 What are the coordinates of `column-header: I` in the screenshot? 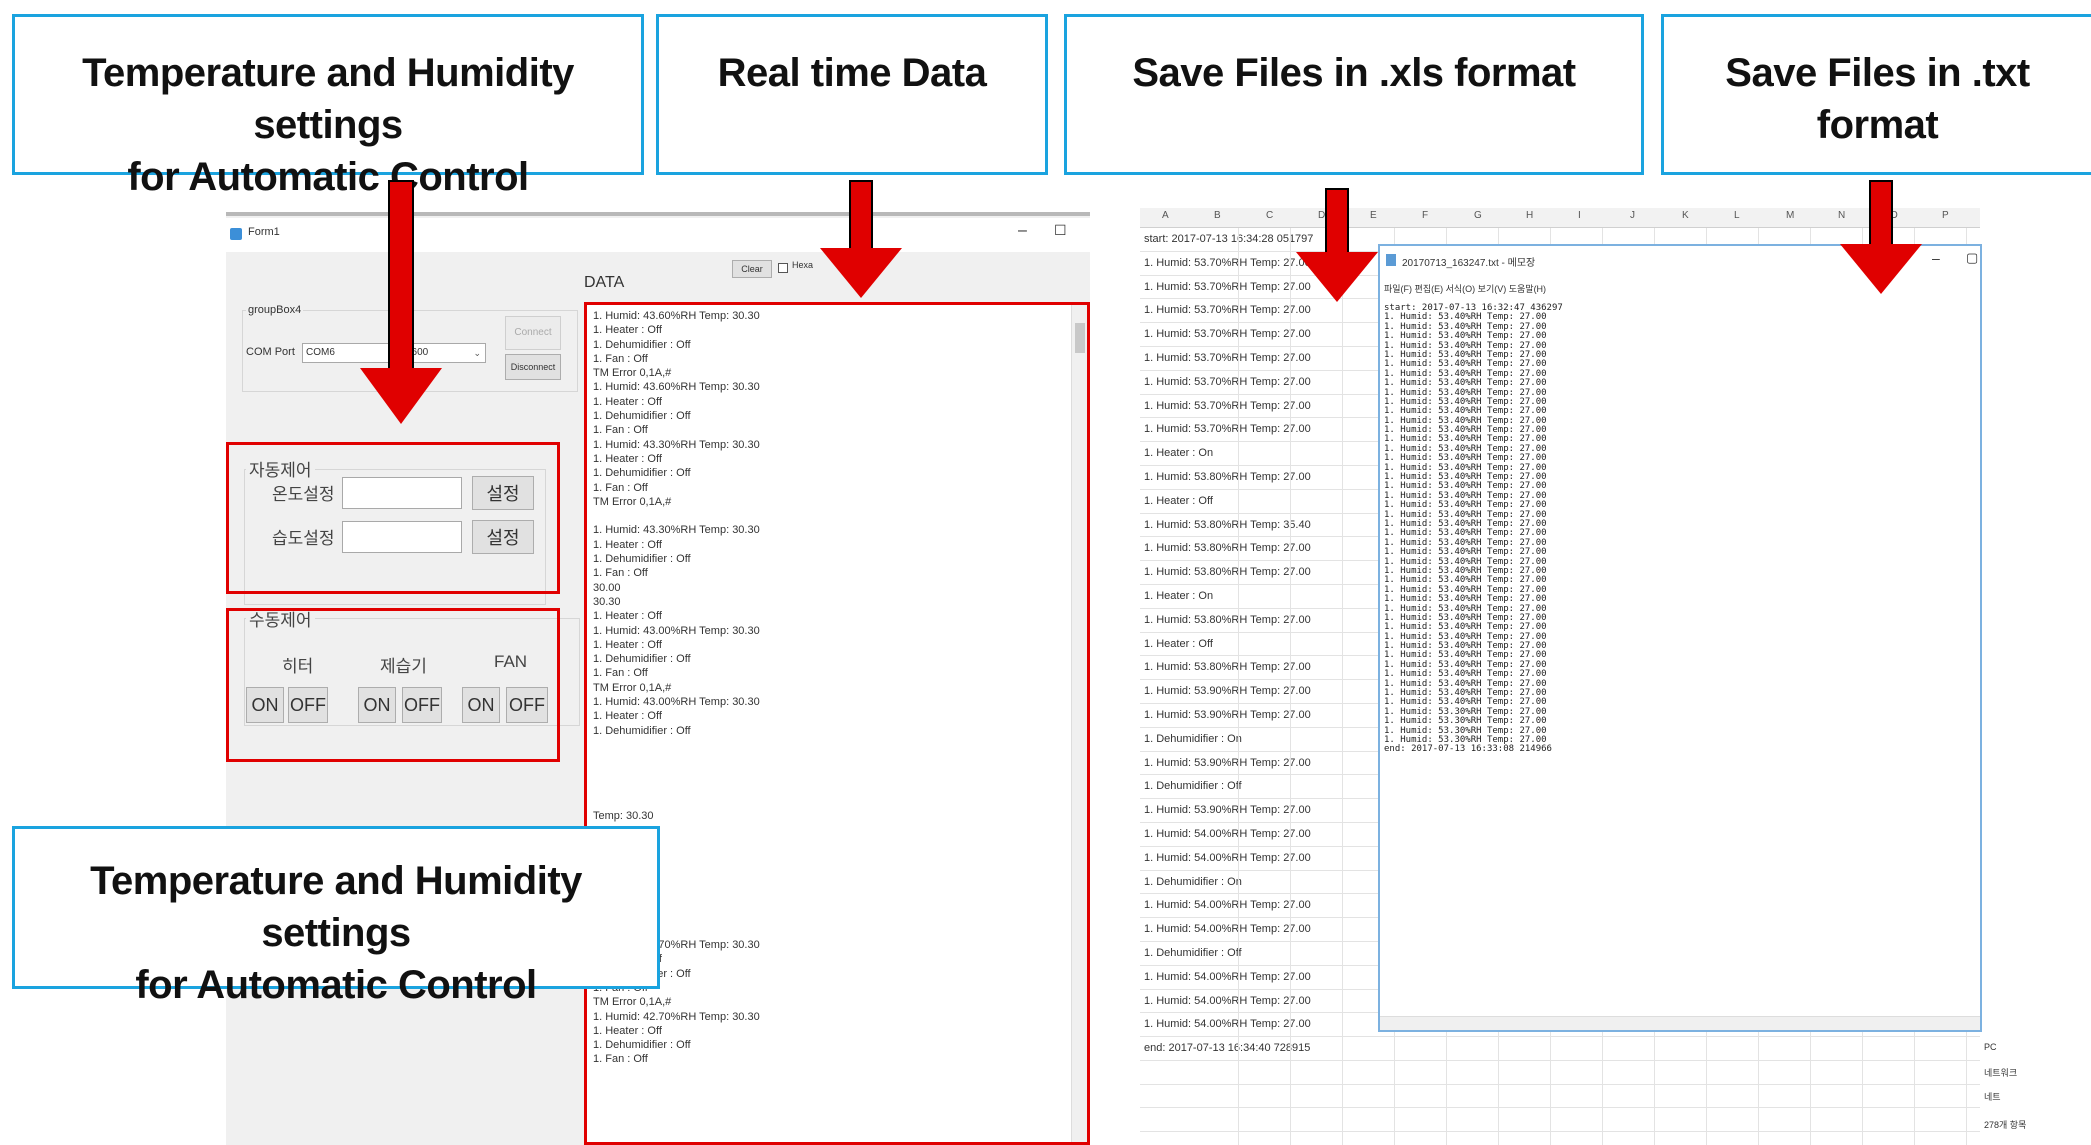 It's located at (1579, 215).